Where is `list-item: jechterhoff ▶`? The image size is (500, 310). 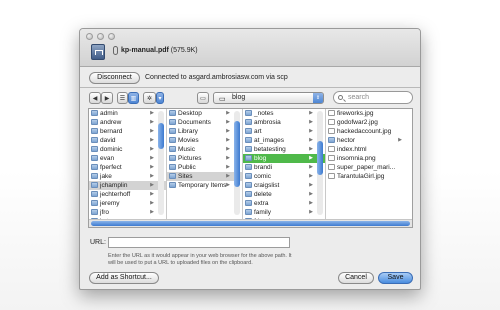
list-item: jechterhoff ▶ is located at coordinates (127, 194).